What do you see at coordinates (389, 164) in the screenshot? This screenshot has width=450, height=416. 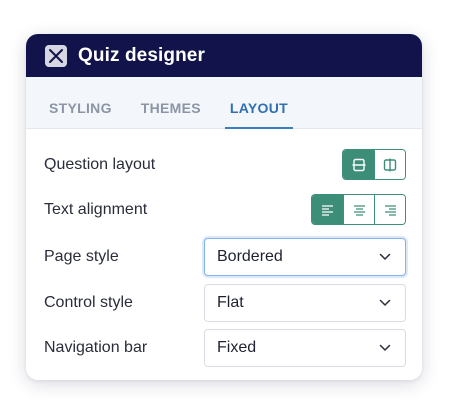 I see `layout-vertical-icon` at bounding box center [389, 164].